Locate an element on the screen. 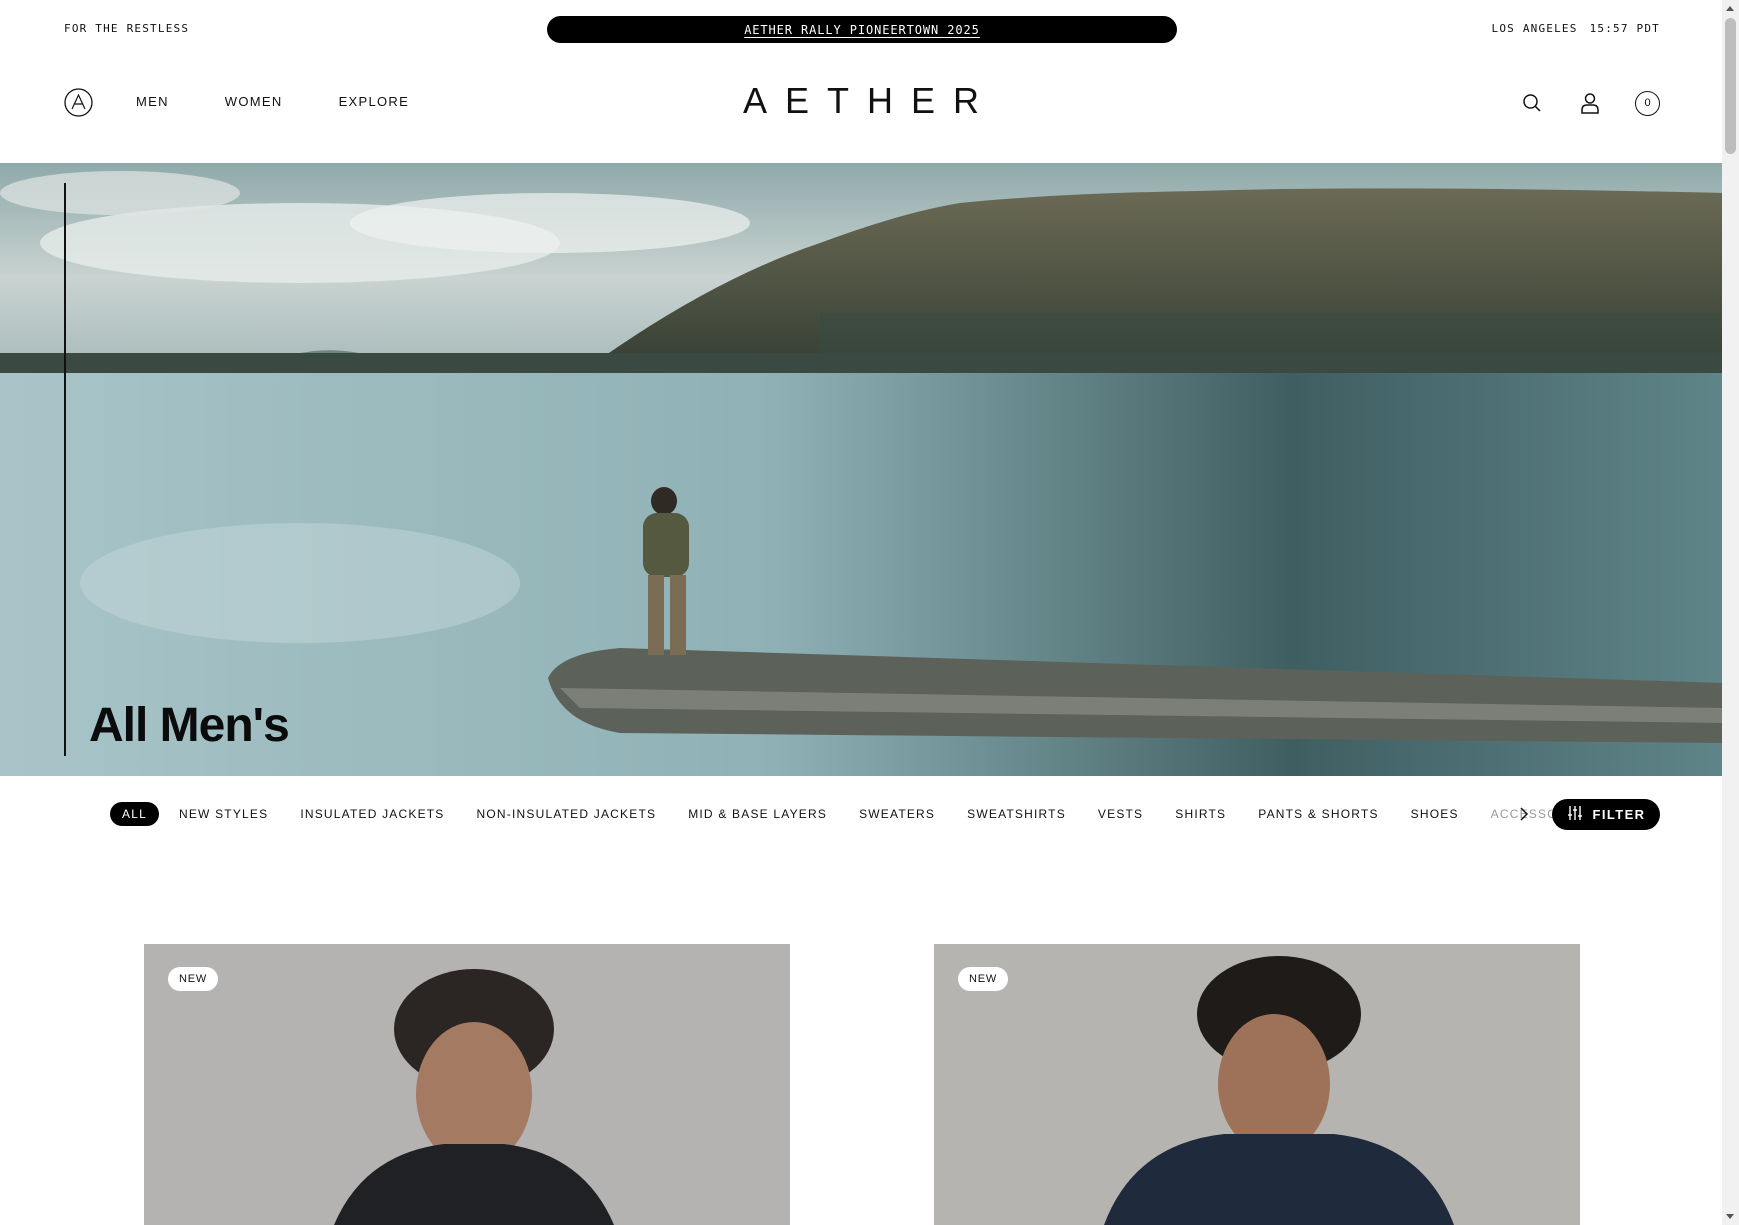 The image size is (1739, 1225). city-label: LOS ANGELES is located at coordinates (1534, 28).